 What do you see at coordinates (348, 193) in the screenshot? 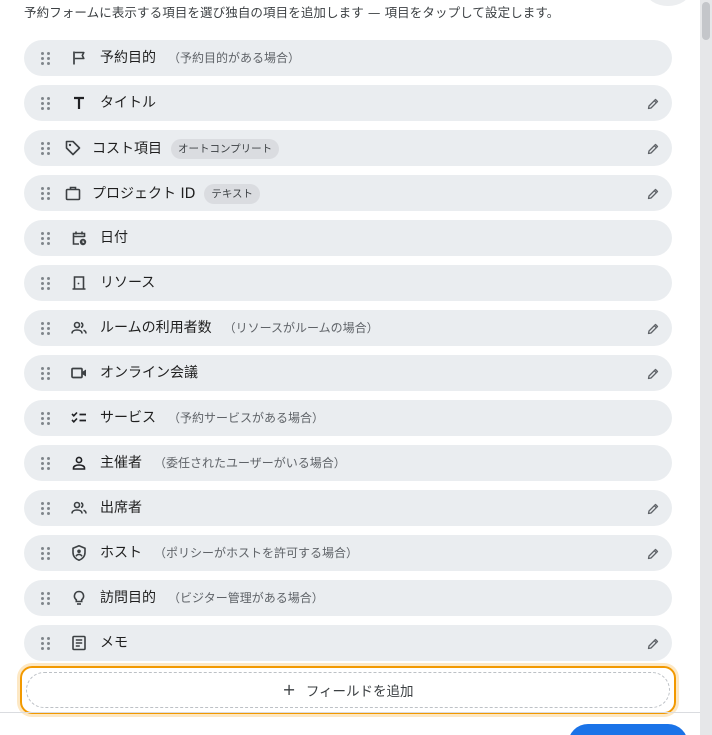
I see `field-row: プロジェクト ID テキスト` at bounding box center [348, 193].